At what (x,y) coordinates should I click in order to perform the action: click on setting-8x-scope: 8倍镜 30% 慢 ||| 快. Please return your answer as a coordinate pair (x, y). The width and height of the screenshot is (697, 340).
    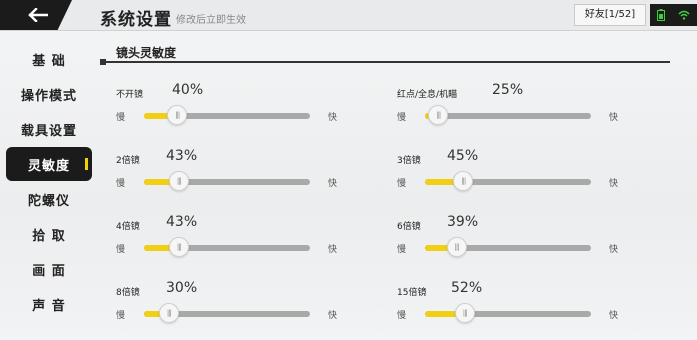
    Looking at the image, I should click on (246, 310).